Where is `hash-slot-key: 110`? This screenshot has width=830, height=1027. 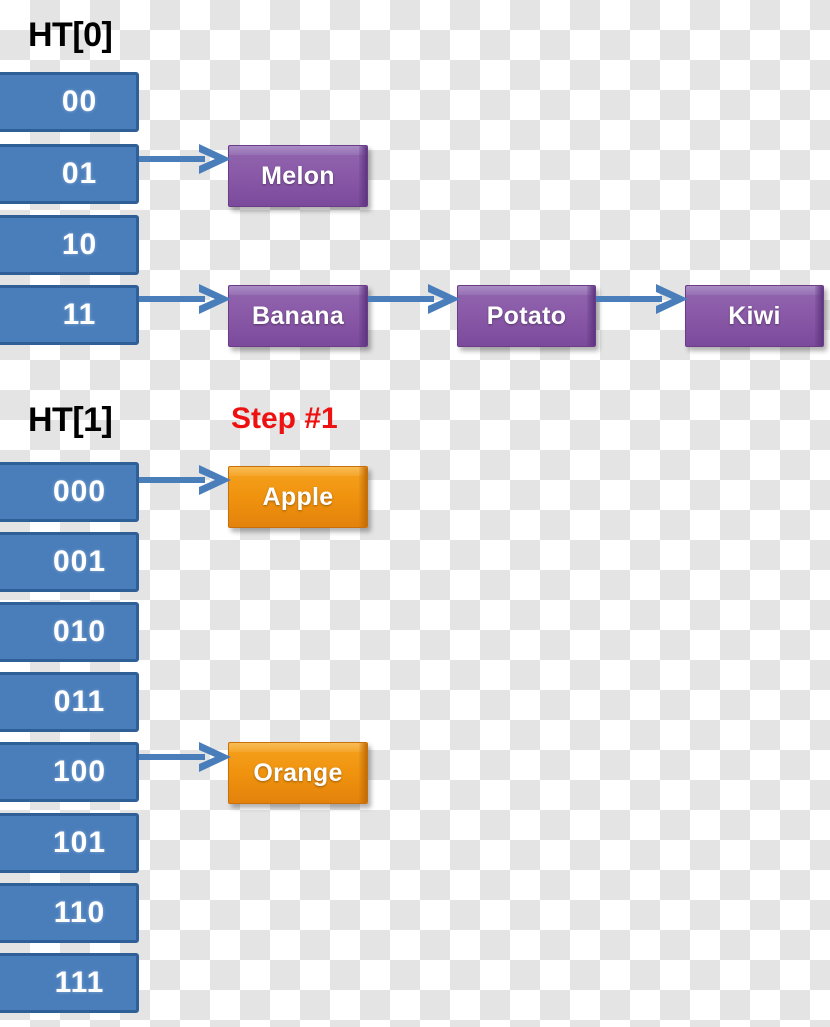
hash-slot-key: 110 is located at coordinates (79, 912).